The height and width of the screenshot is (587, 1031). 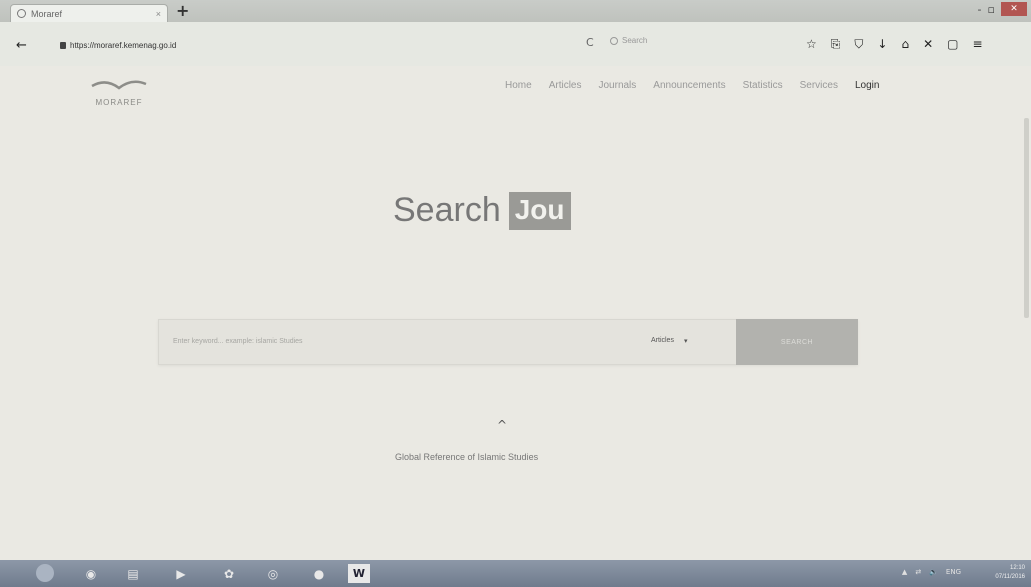 What do you see at coordinates (1010, 577) in the screenshot?
I see `clock-date: 07/11/2016` at bounding box center [1010, 577].